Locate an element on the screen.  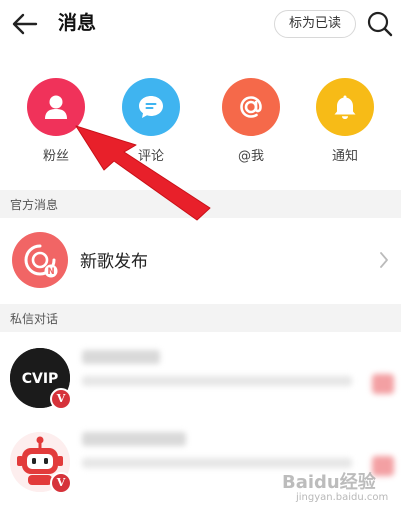
quick-action-fans: 粉丝 is located at coordinates (56, 121).